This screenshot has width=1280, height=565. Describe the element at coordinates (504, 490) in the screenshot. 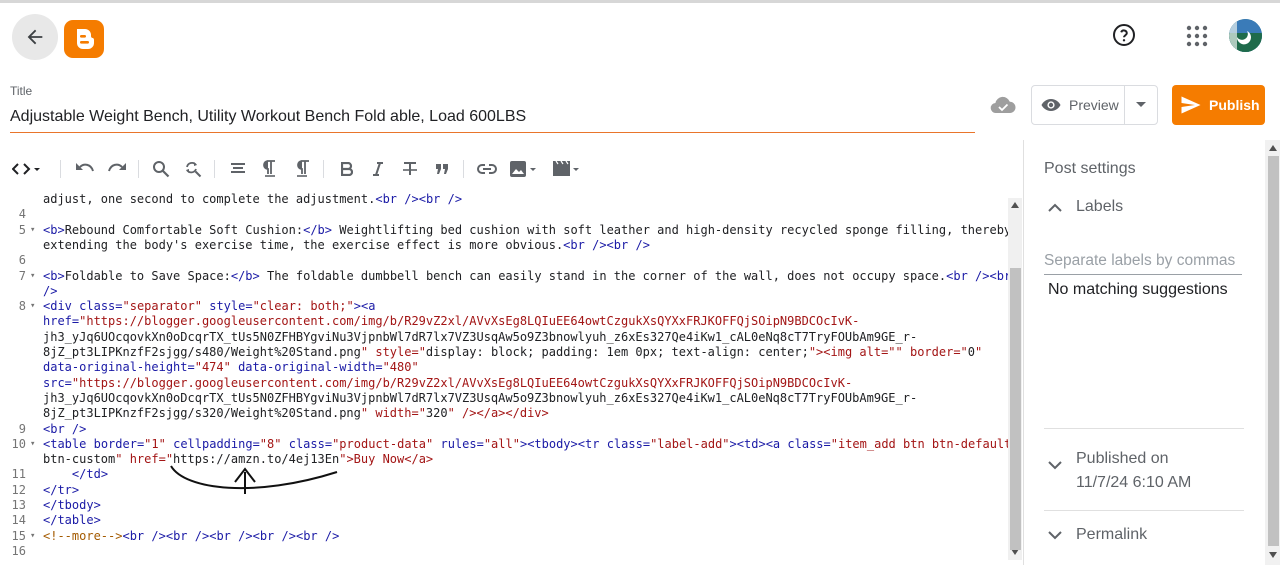

I see `code-line: 12 </tr>` at that location.